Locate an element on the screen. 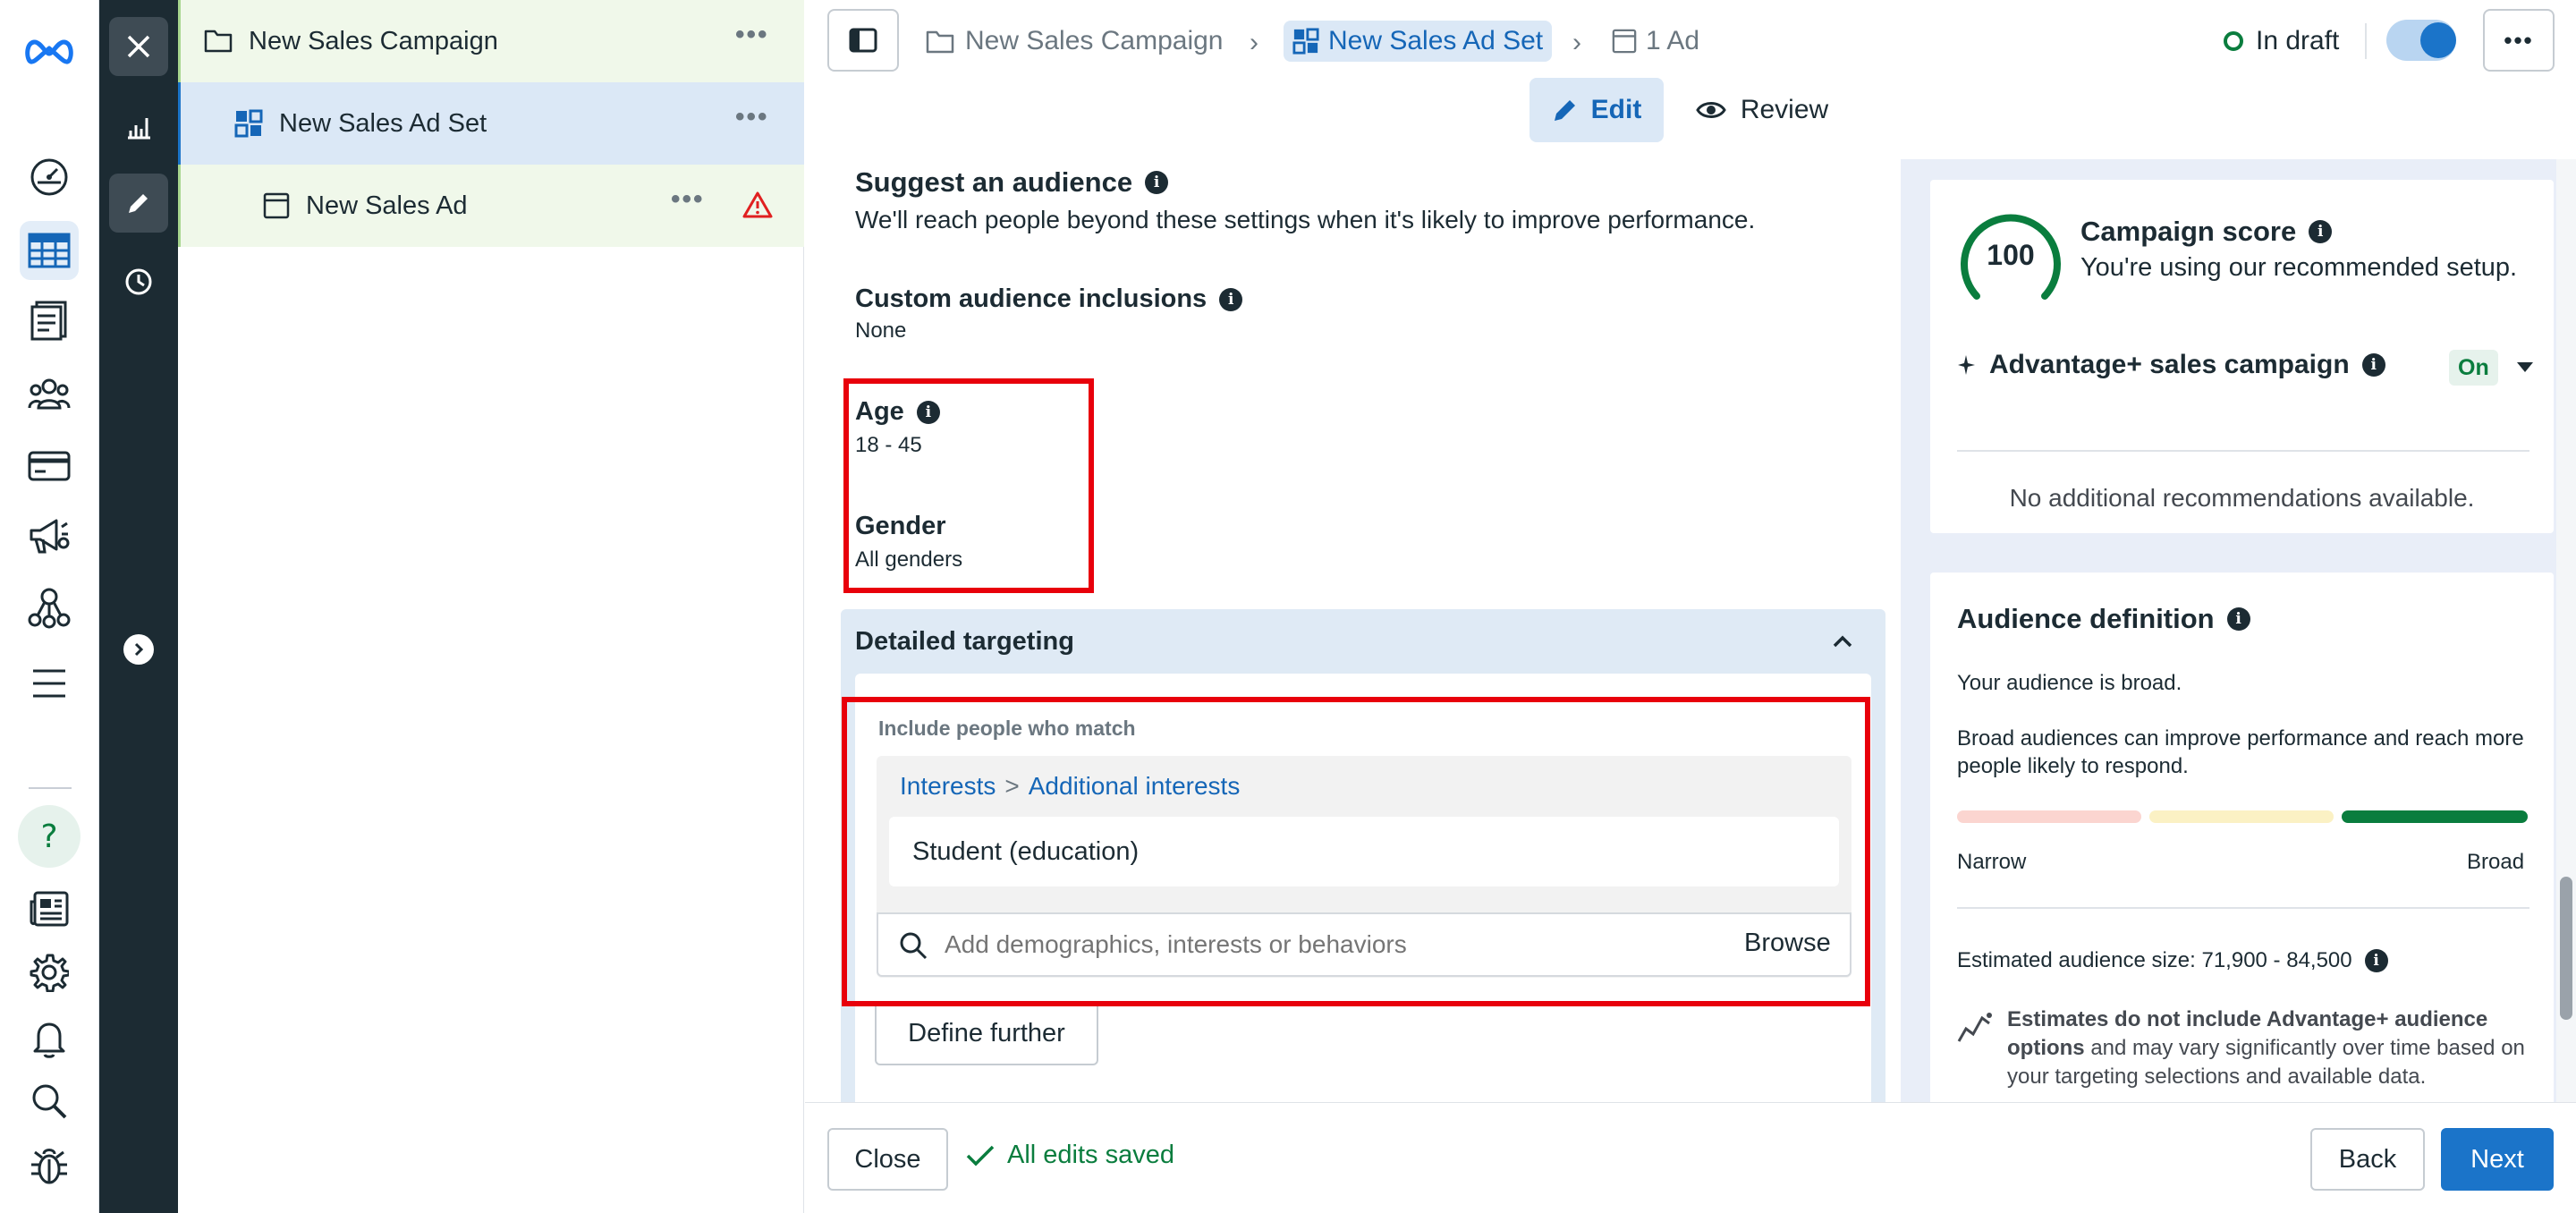  checkmark-icon is located at coordinates (980, 1155).